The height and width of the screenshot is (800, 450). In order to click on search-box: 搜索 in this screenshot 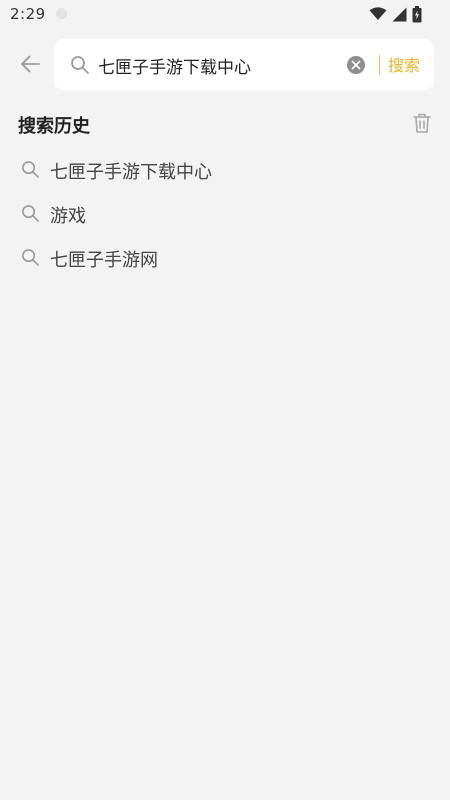, I will do `click(244, 64)`.